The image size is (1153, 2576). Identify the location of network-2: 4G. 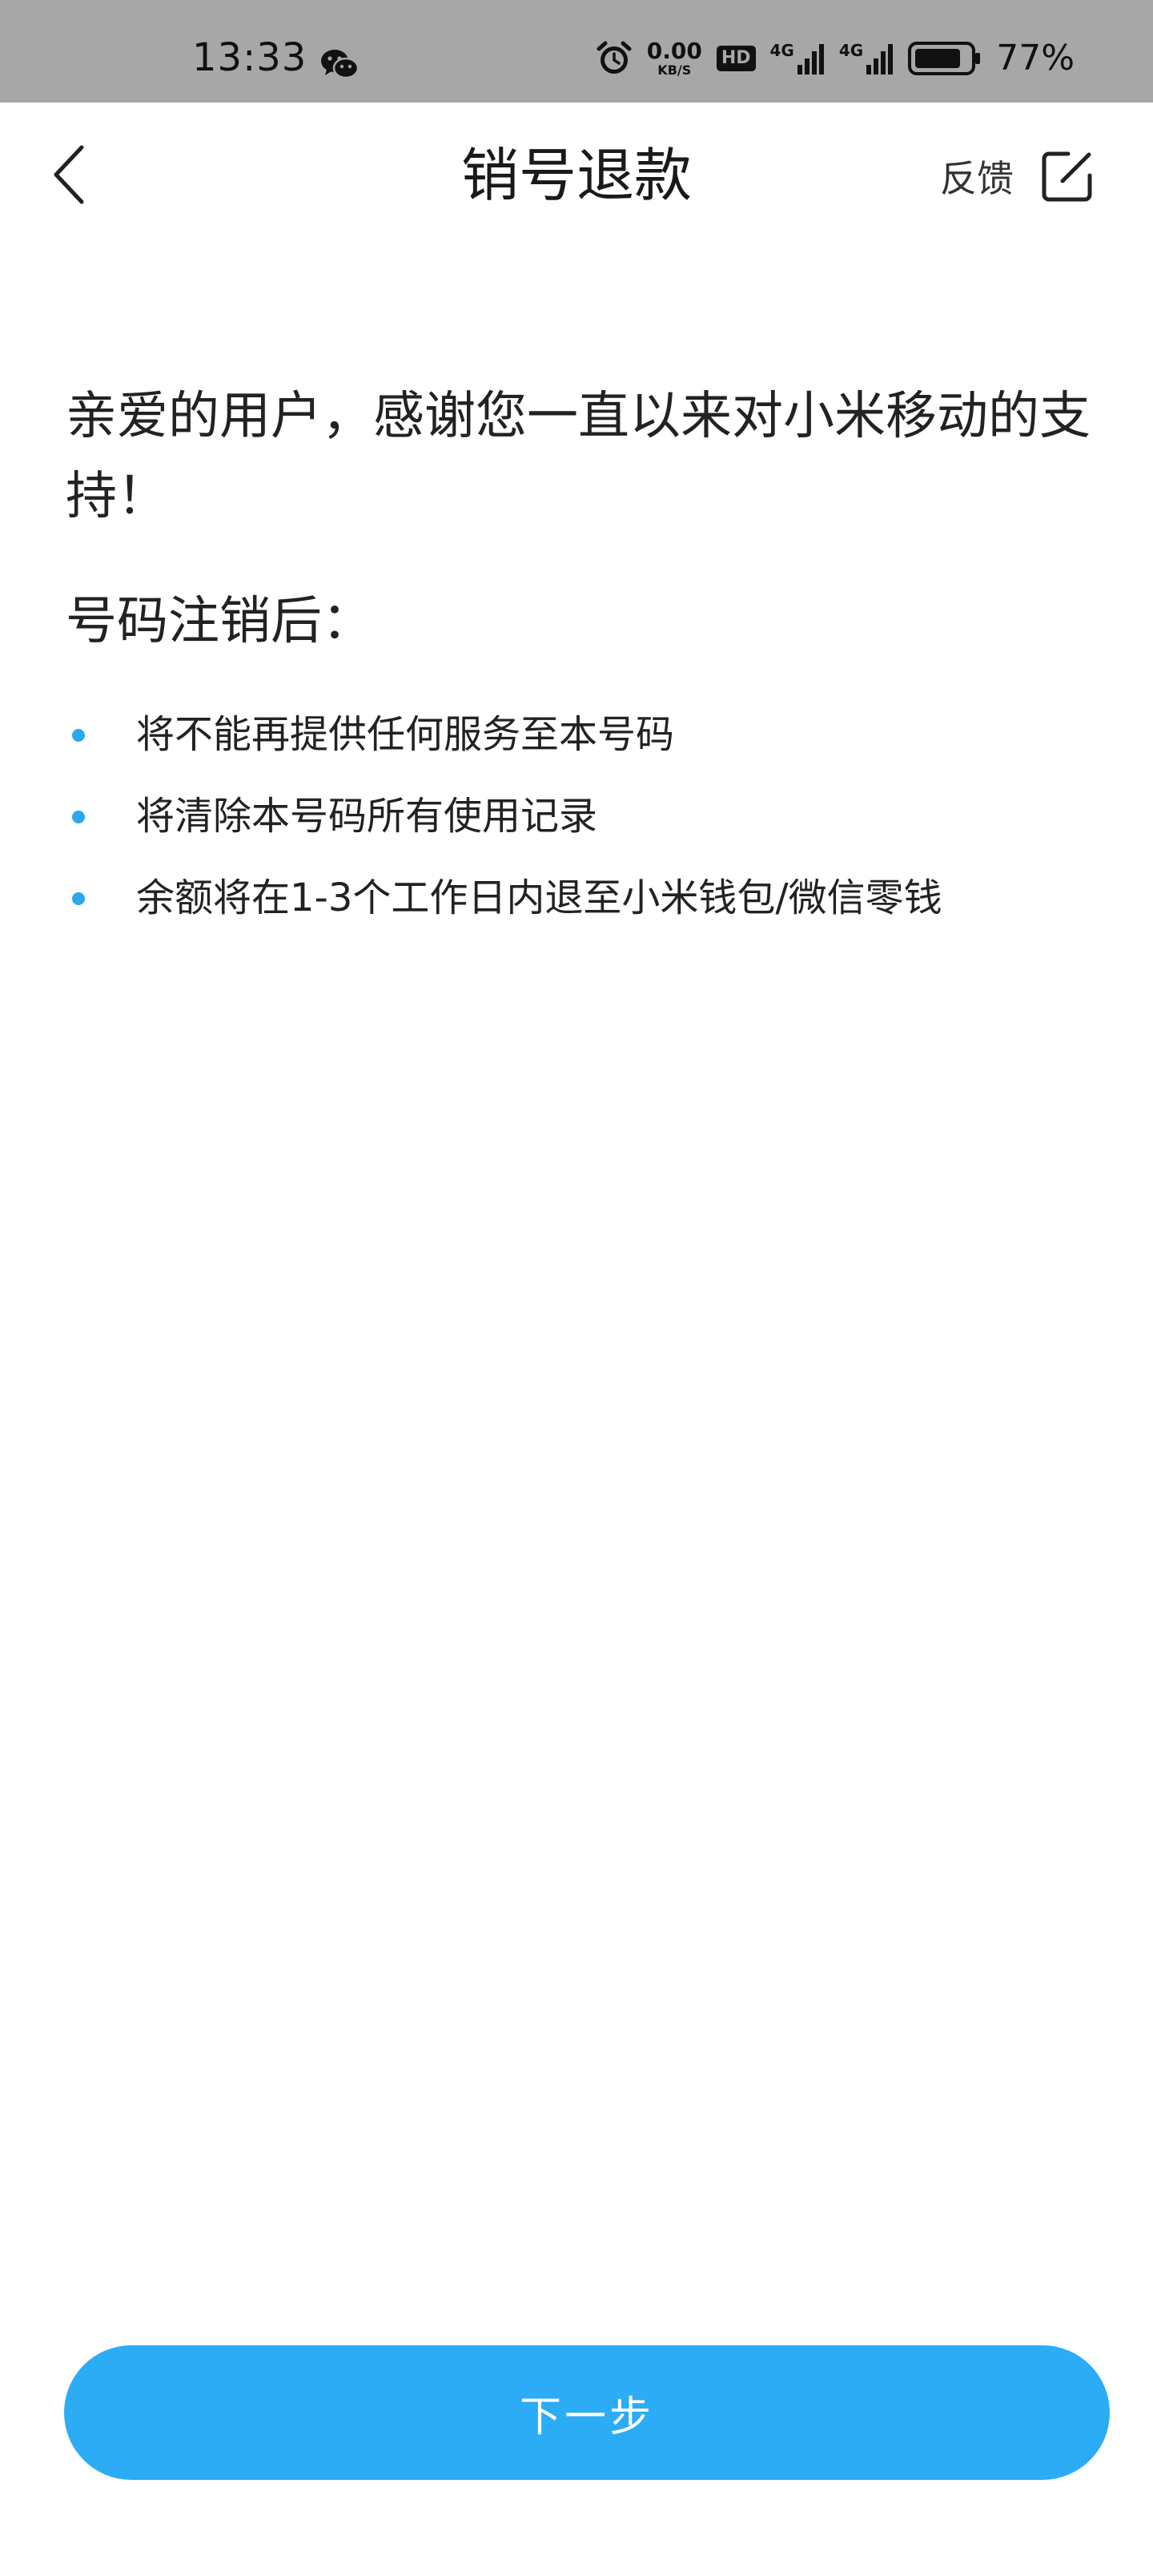
(866, 58).